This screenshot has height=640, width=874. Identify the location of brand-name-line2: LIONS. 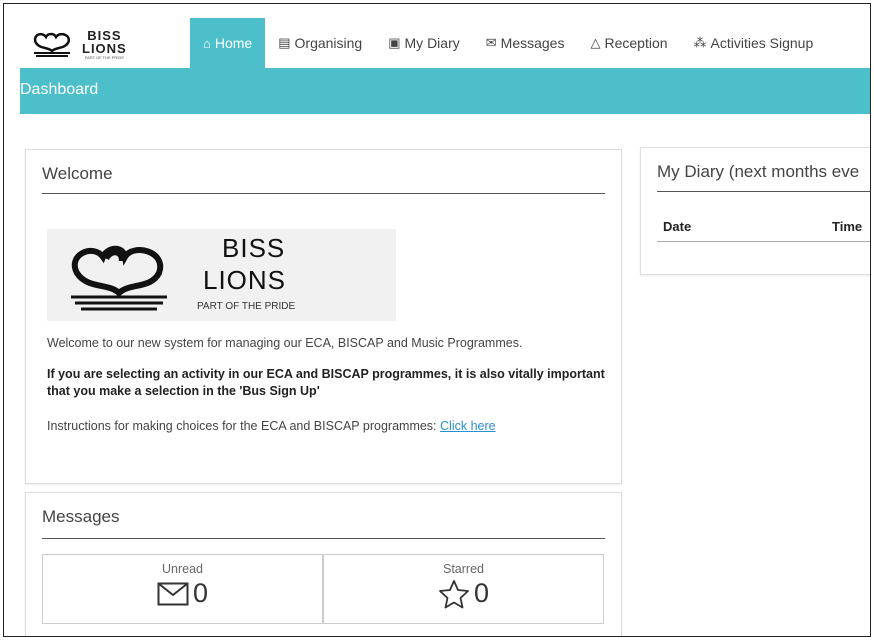
(104, 48).